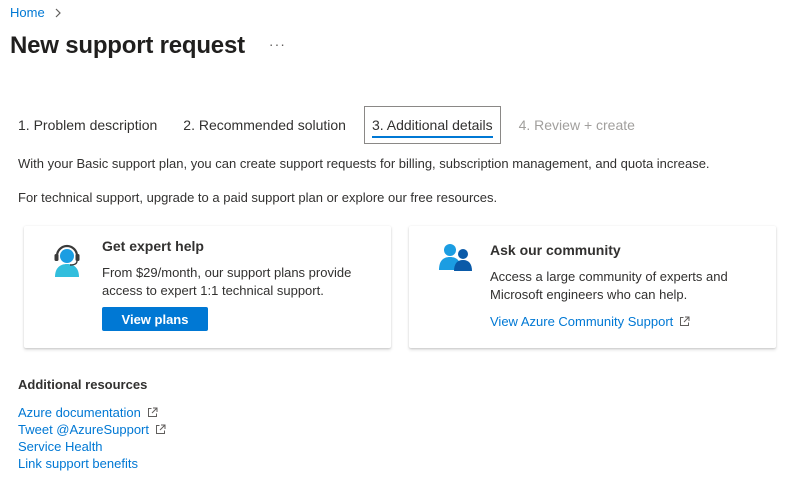 The width and height of the screenshot is (797, 488). I want to click on people-community-icon, so click(455, 258).